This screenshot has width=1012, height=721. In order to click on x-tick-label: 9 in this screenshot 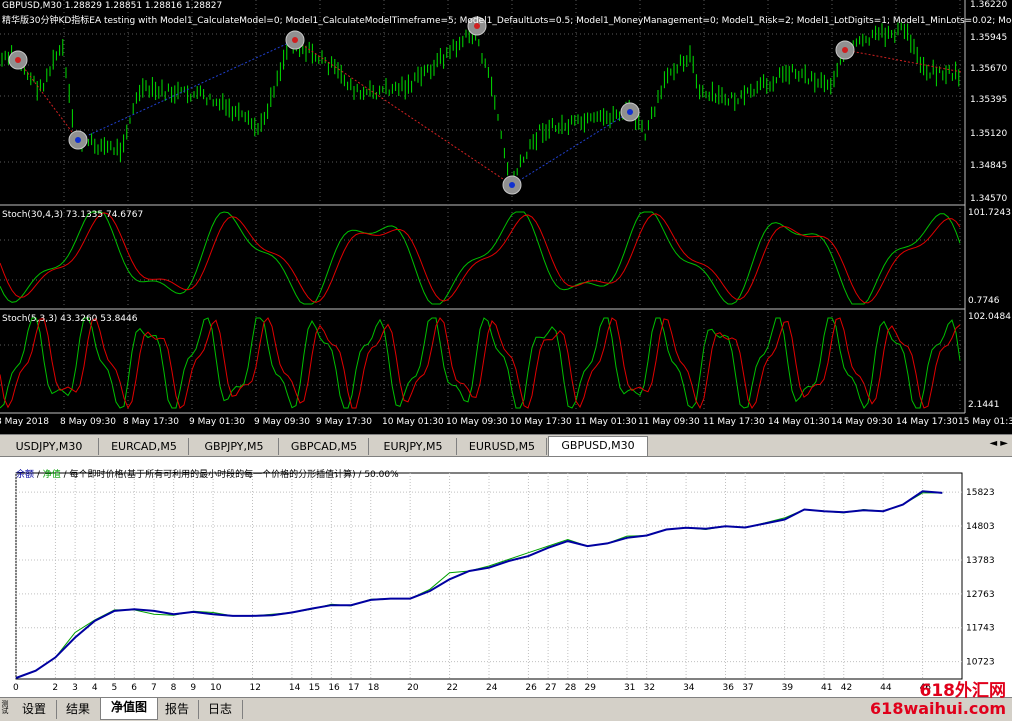, I will do `click(193, 688)`.